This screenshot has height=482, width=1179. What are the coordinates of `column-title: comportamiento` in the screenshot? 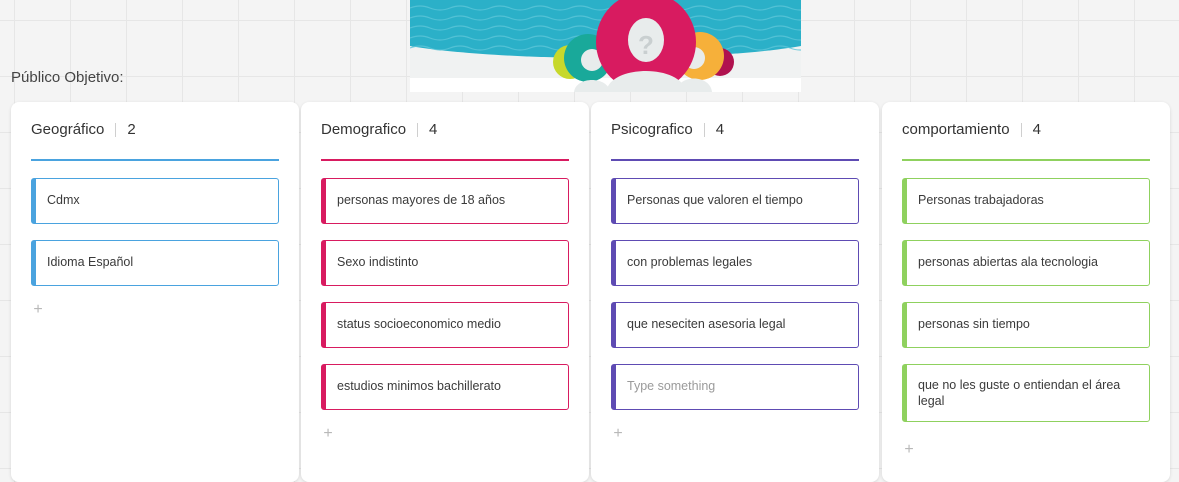 It's located at (956, 129).